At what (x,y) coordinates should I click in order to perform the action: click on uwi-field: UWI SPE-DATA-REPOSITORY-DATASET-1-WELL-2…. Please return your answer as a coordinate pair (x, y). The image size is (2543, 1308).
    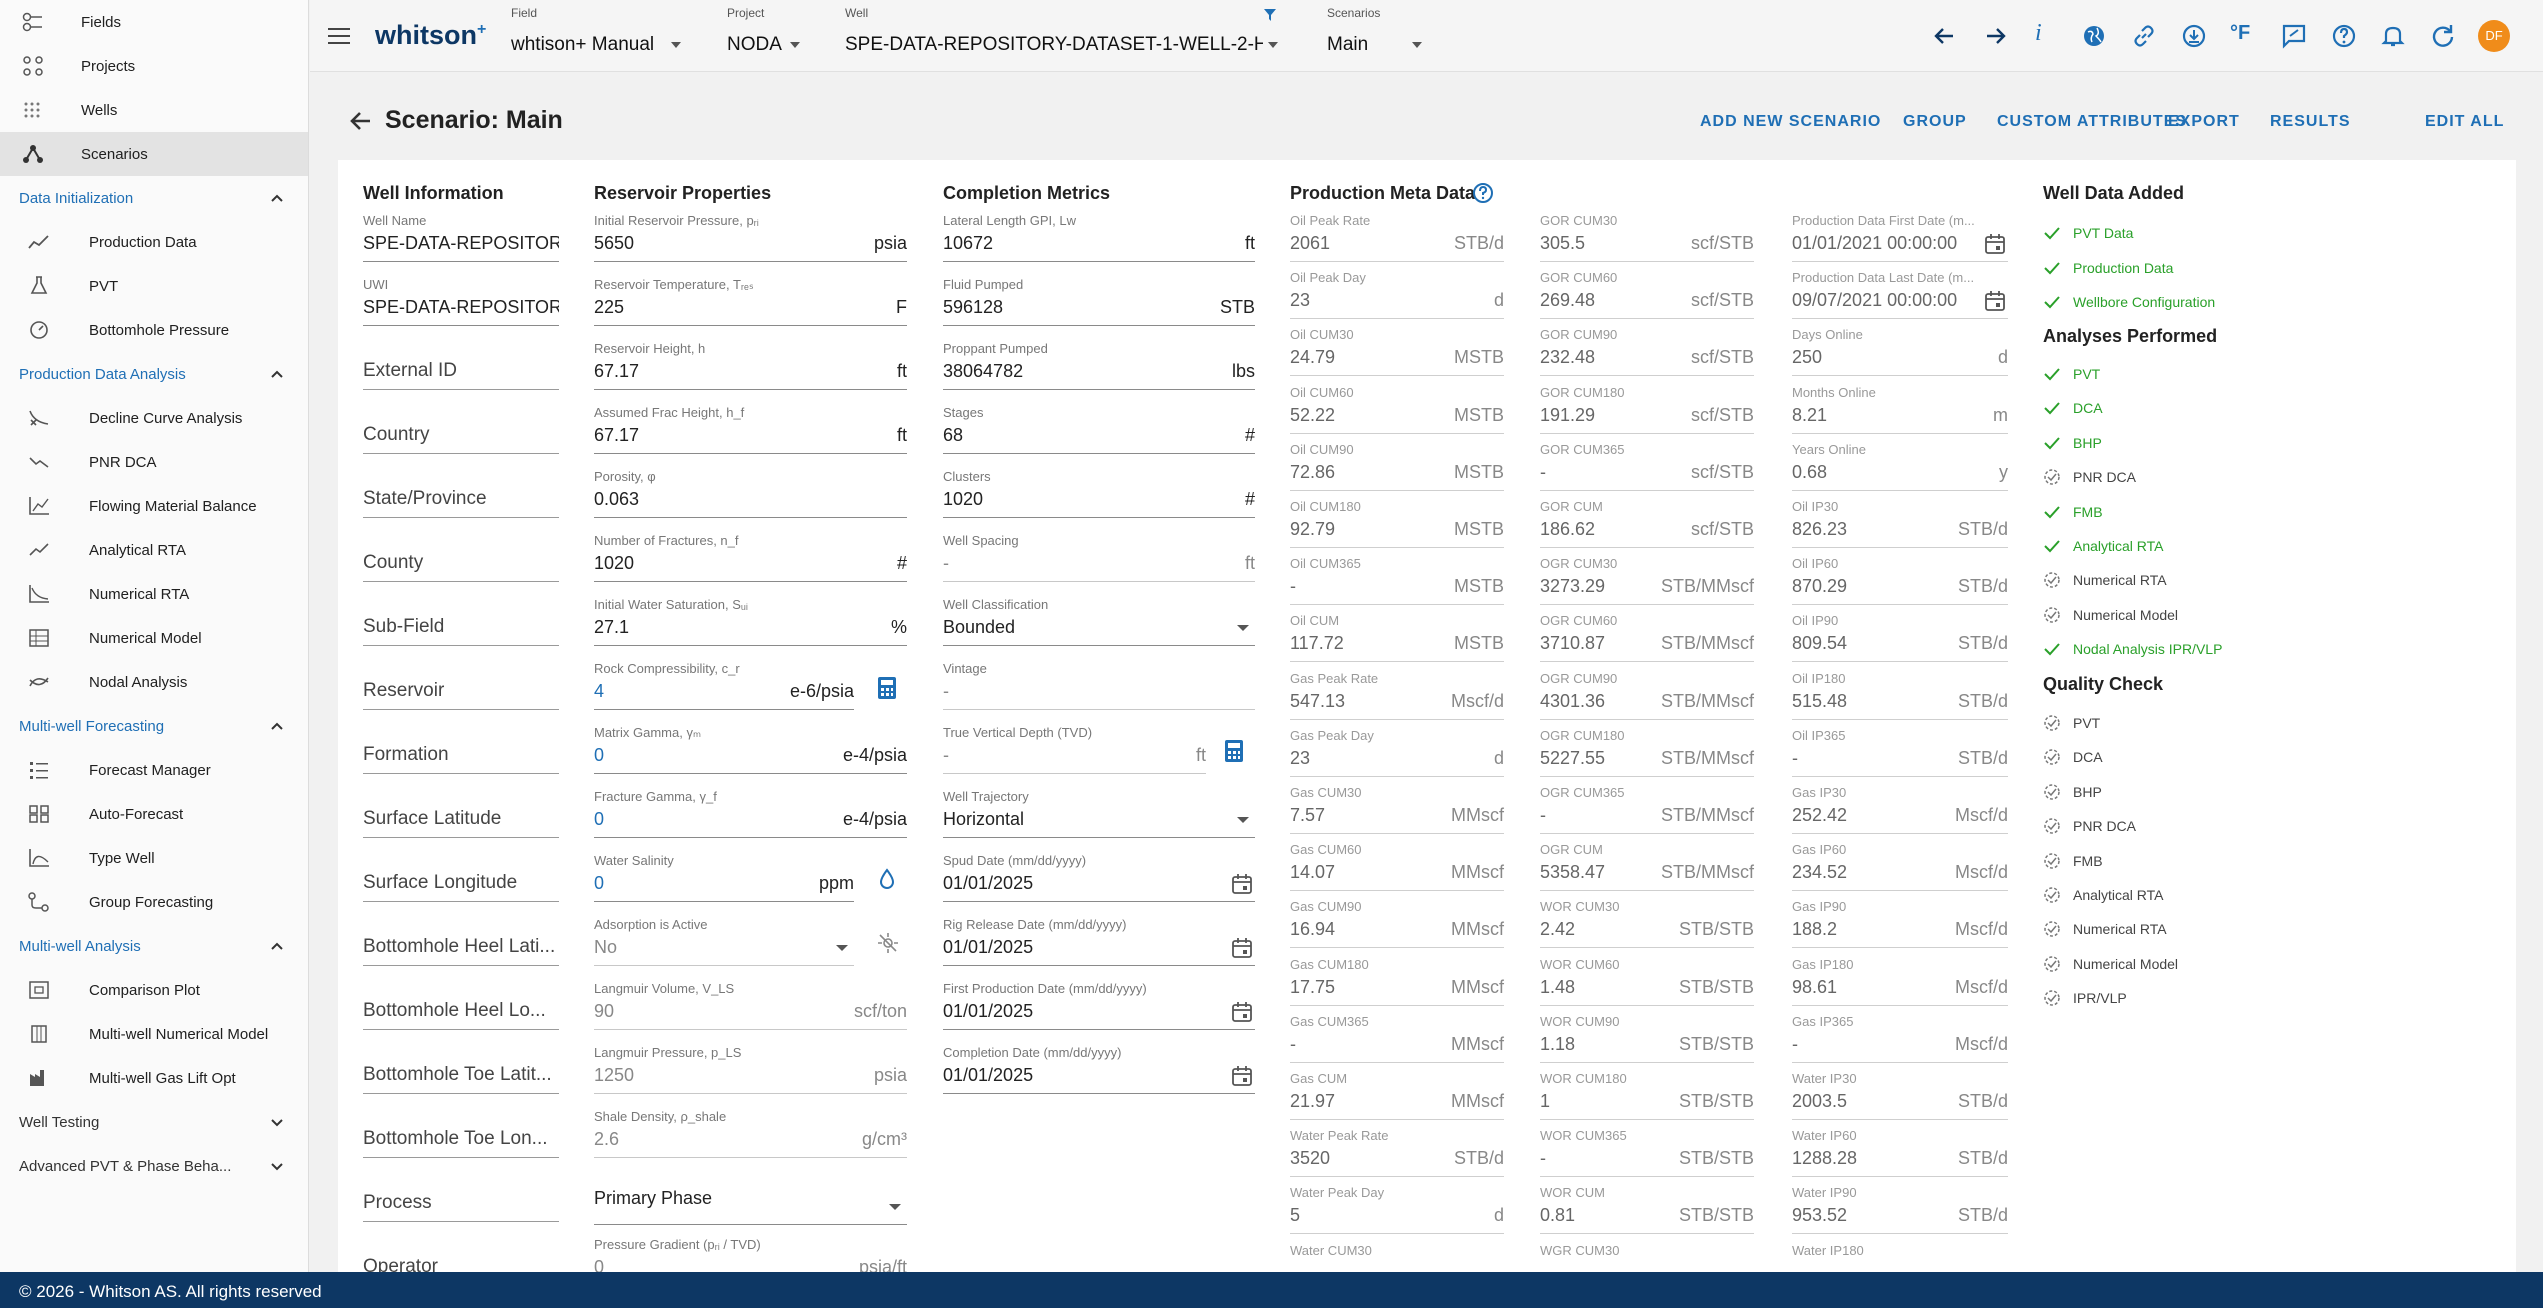
    Looking at the image, I should click on (461, 306).